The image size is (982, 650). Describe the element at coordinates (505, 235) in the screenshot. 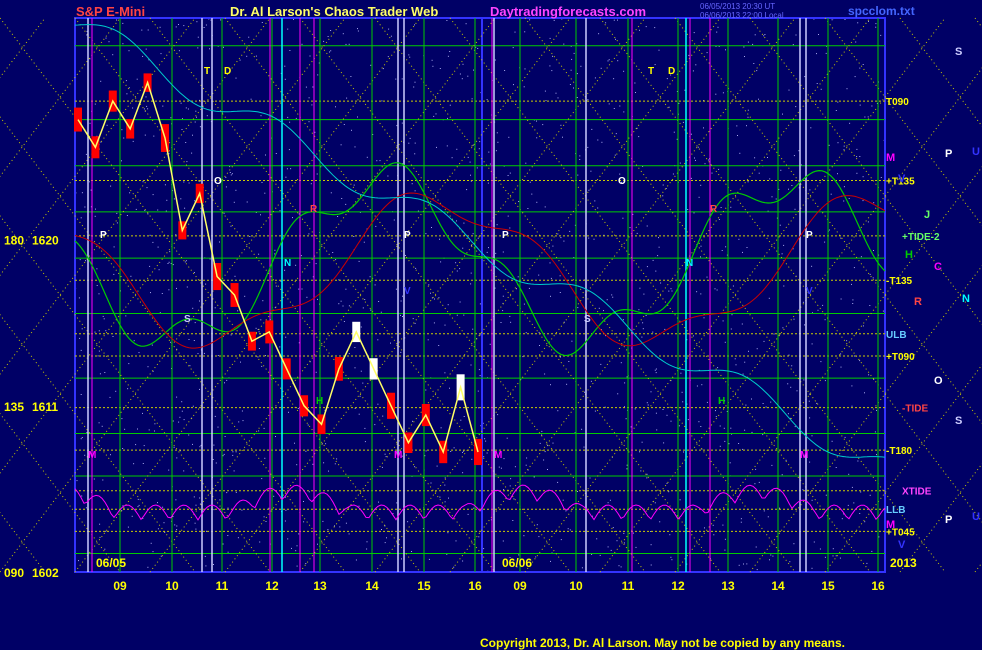

I see `chart-marker: P` at that location.